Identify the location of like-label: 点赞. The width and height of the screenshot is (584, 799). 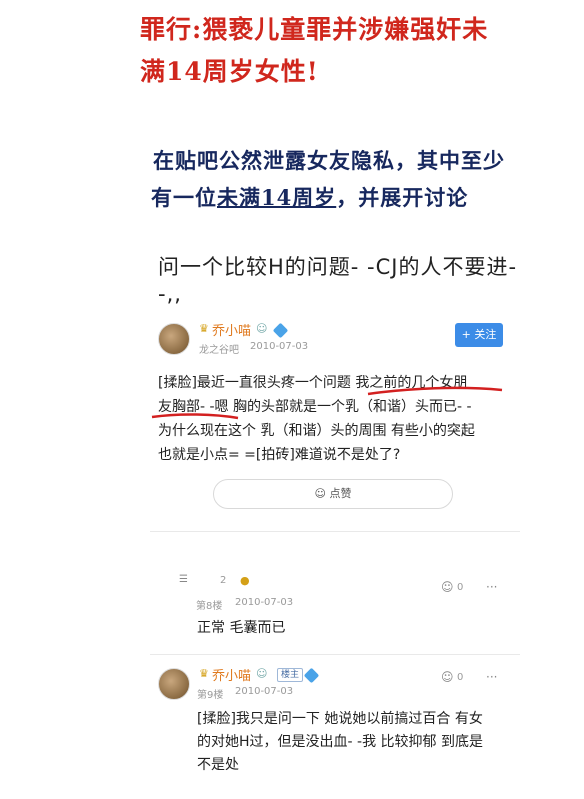
(340, 493).